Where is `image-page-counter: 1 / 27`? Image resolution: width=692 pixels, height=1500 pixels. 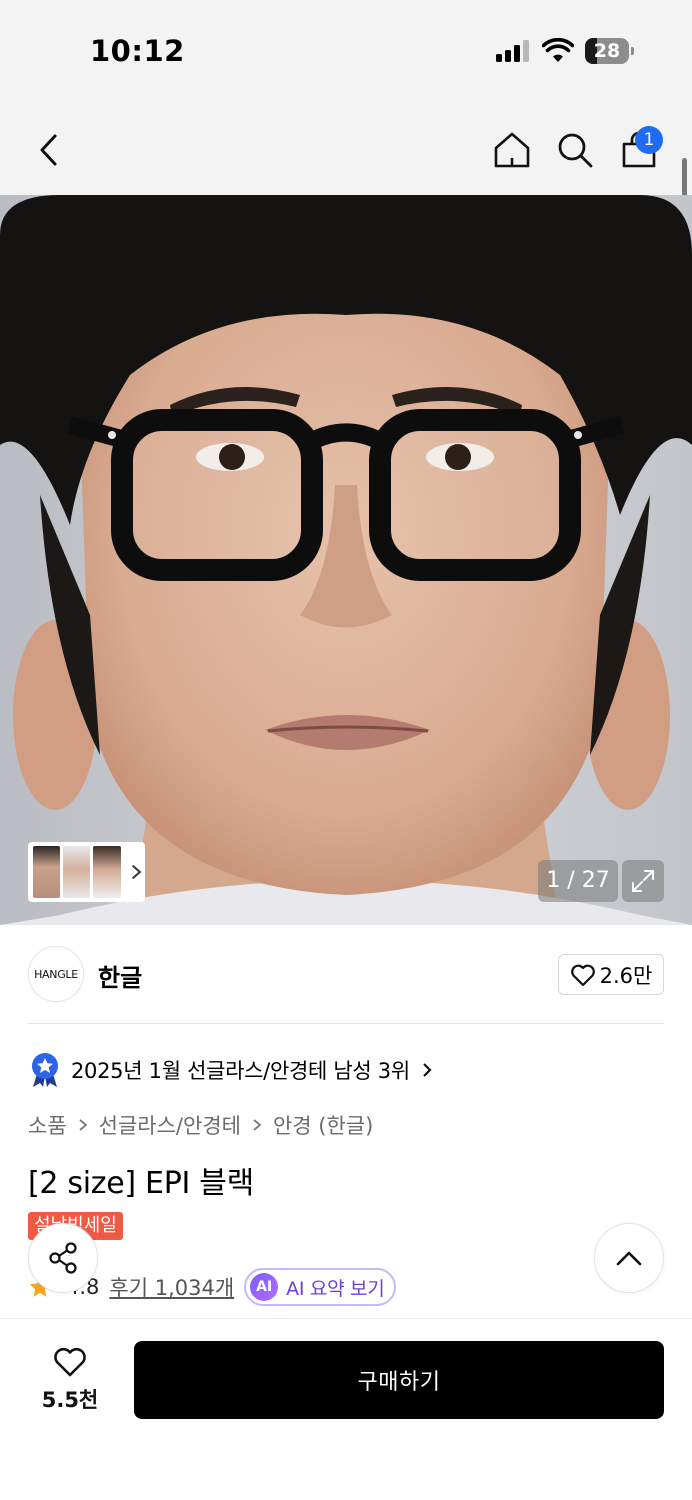
image-page-counter: 1 / 27 is located at coordinates (578, 881).